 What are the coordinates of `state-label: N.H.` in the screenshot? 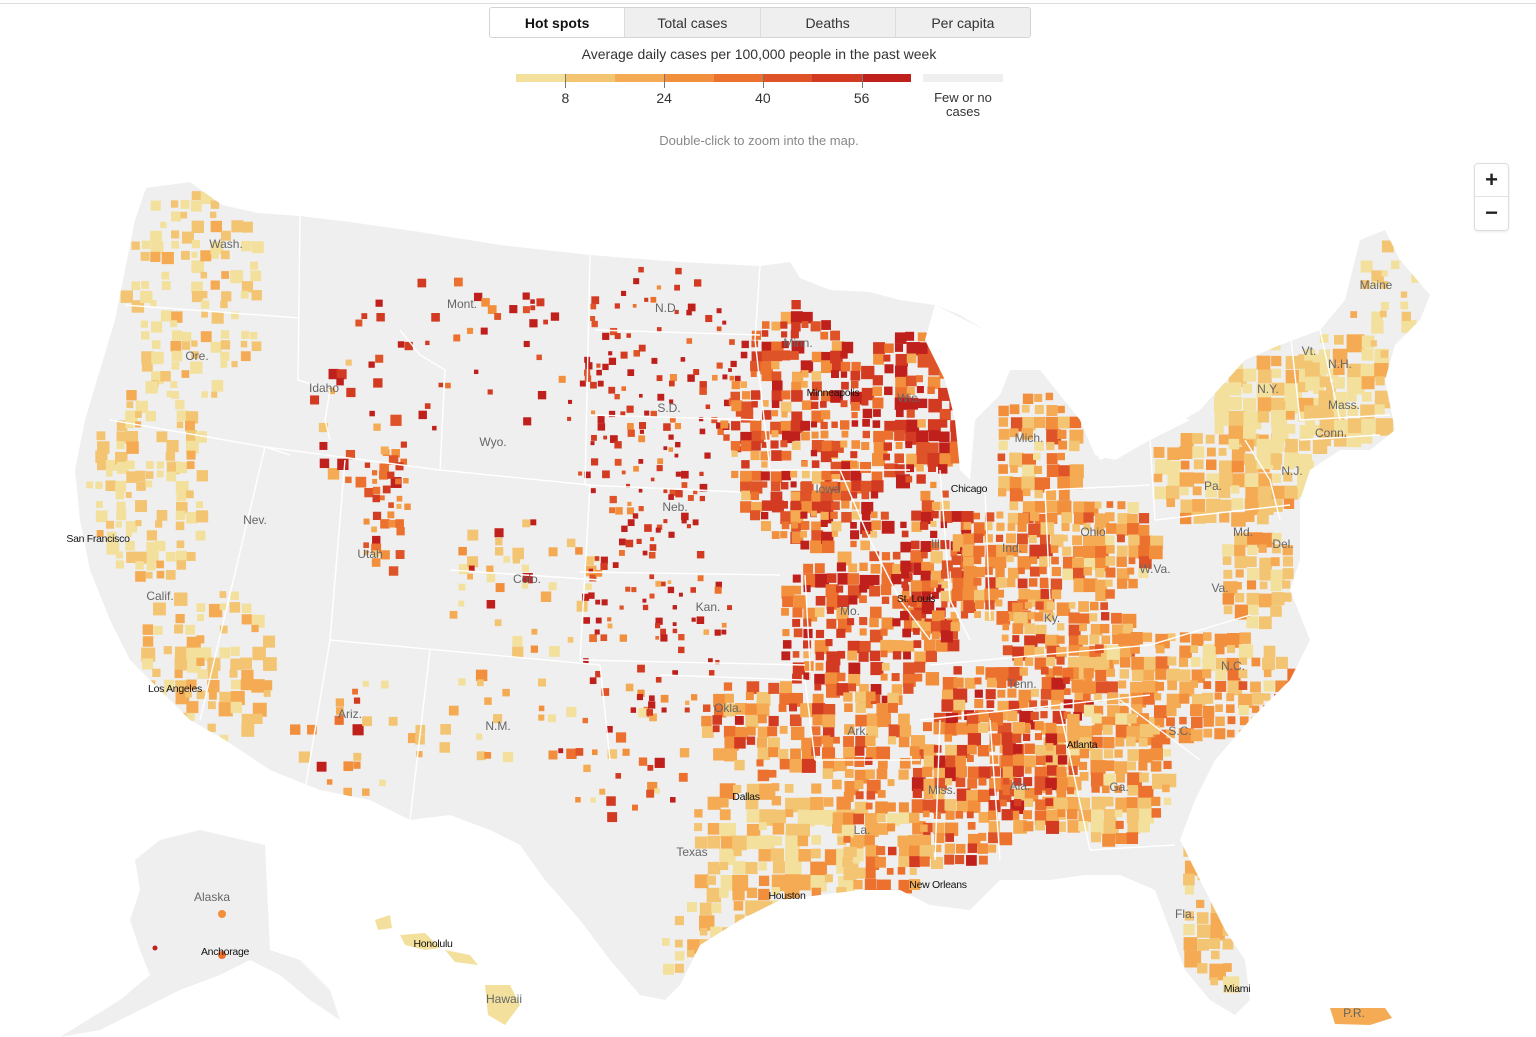 It's located at (1340, 364).